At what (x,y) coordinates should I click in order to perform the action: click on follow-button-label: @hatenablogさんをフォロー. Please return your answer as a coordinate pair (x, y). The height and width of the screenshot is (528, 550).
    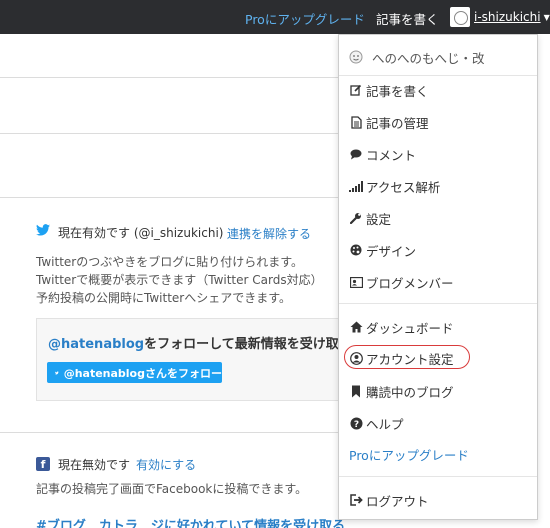
    Looking at the image, I should click on (142, 373).